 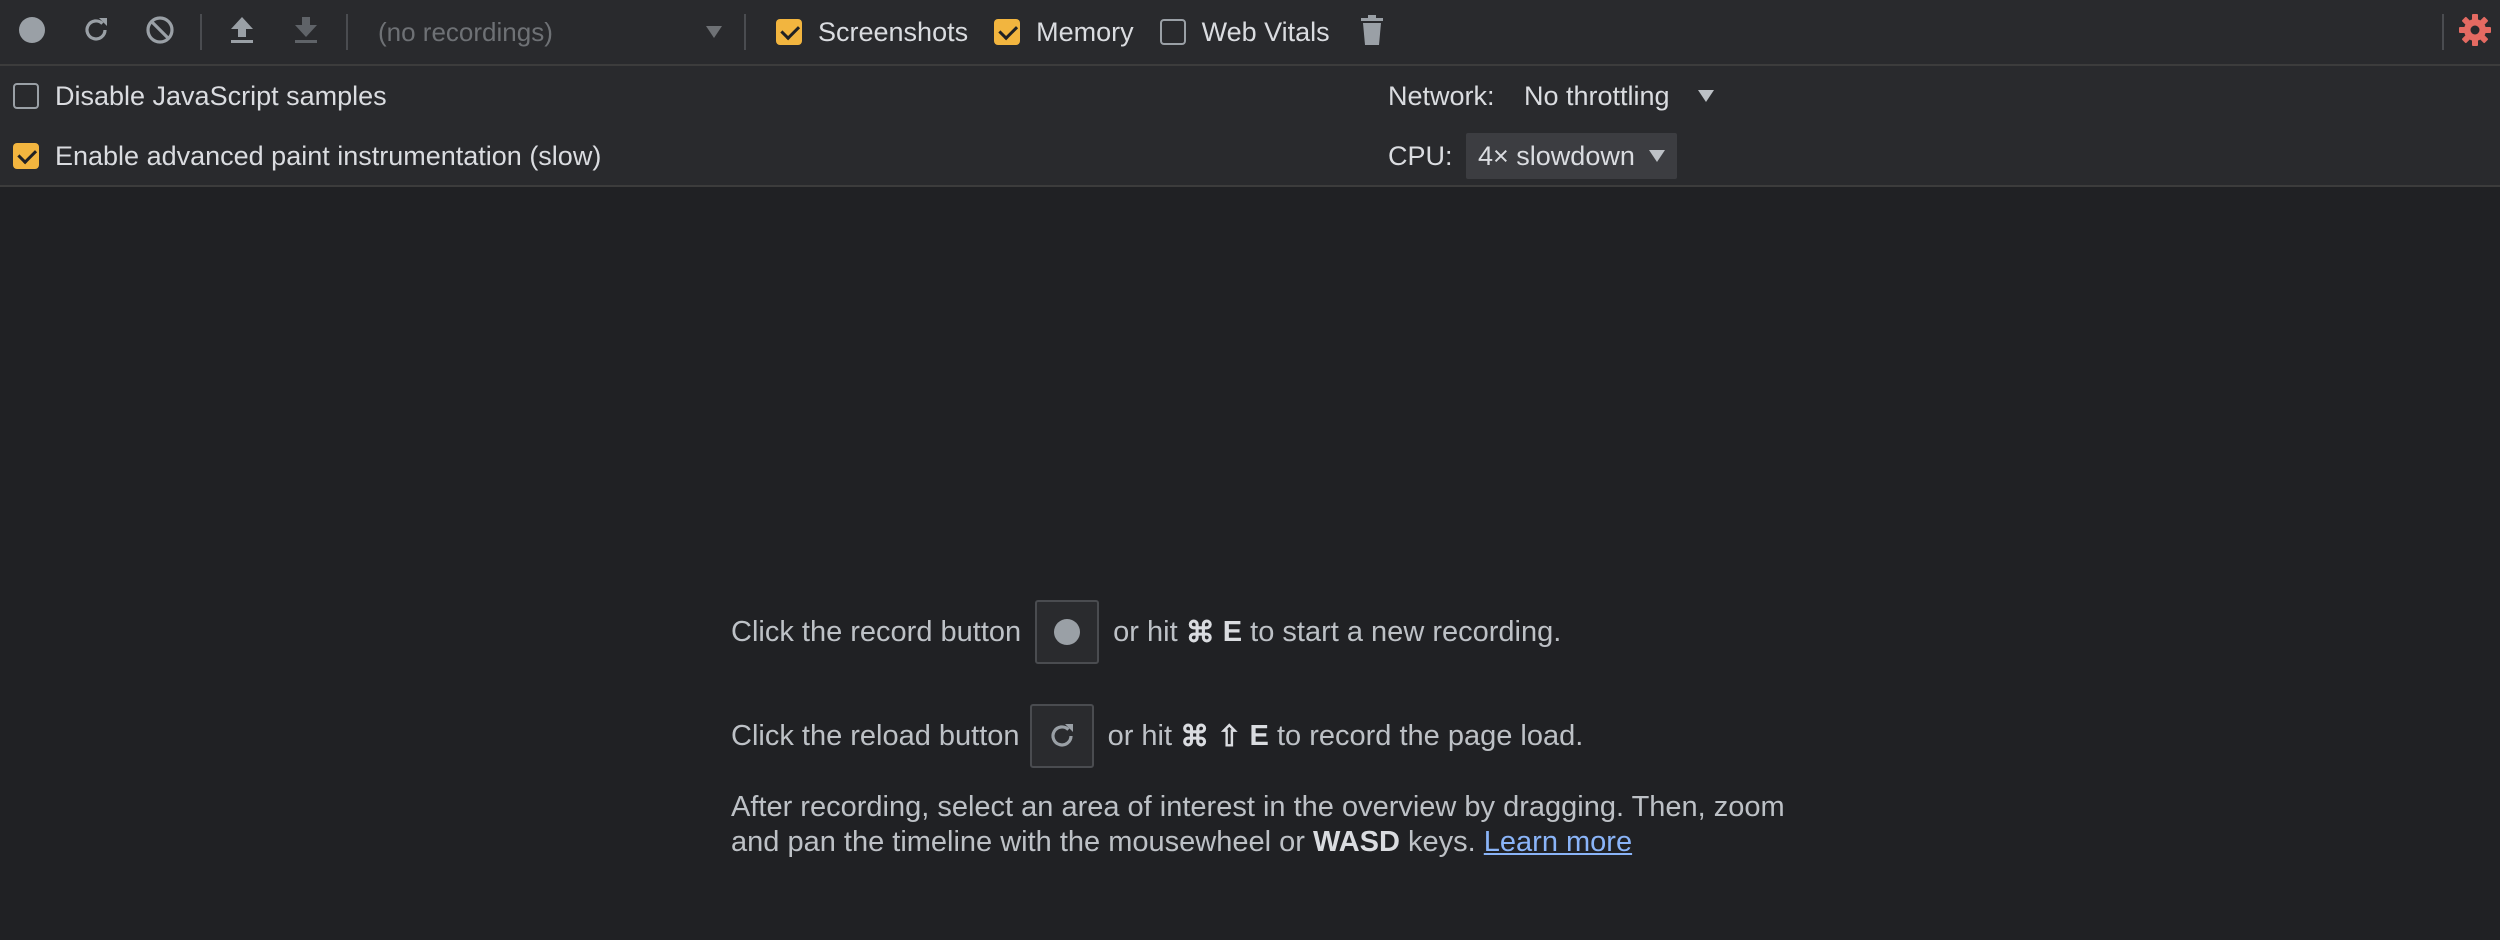 What do you see at coordinates (1265, 31) in the screenshot?
I see `web-vitals-label: Web Vitals` at bounding box center [1265, 31].